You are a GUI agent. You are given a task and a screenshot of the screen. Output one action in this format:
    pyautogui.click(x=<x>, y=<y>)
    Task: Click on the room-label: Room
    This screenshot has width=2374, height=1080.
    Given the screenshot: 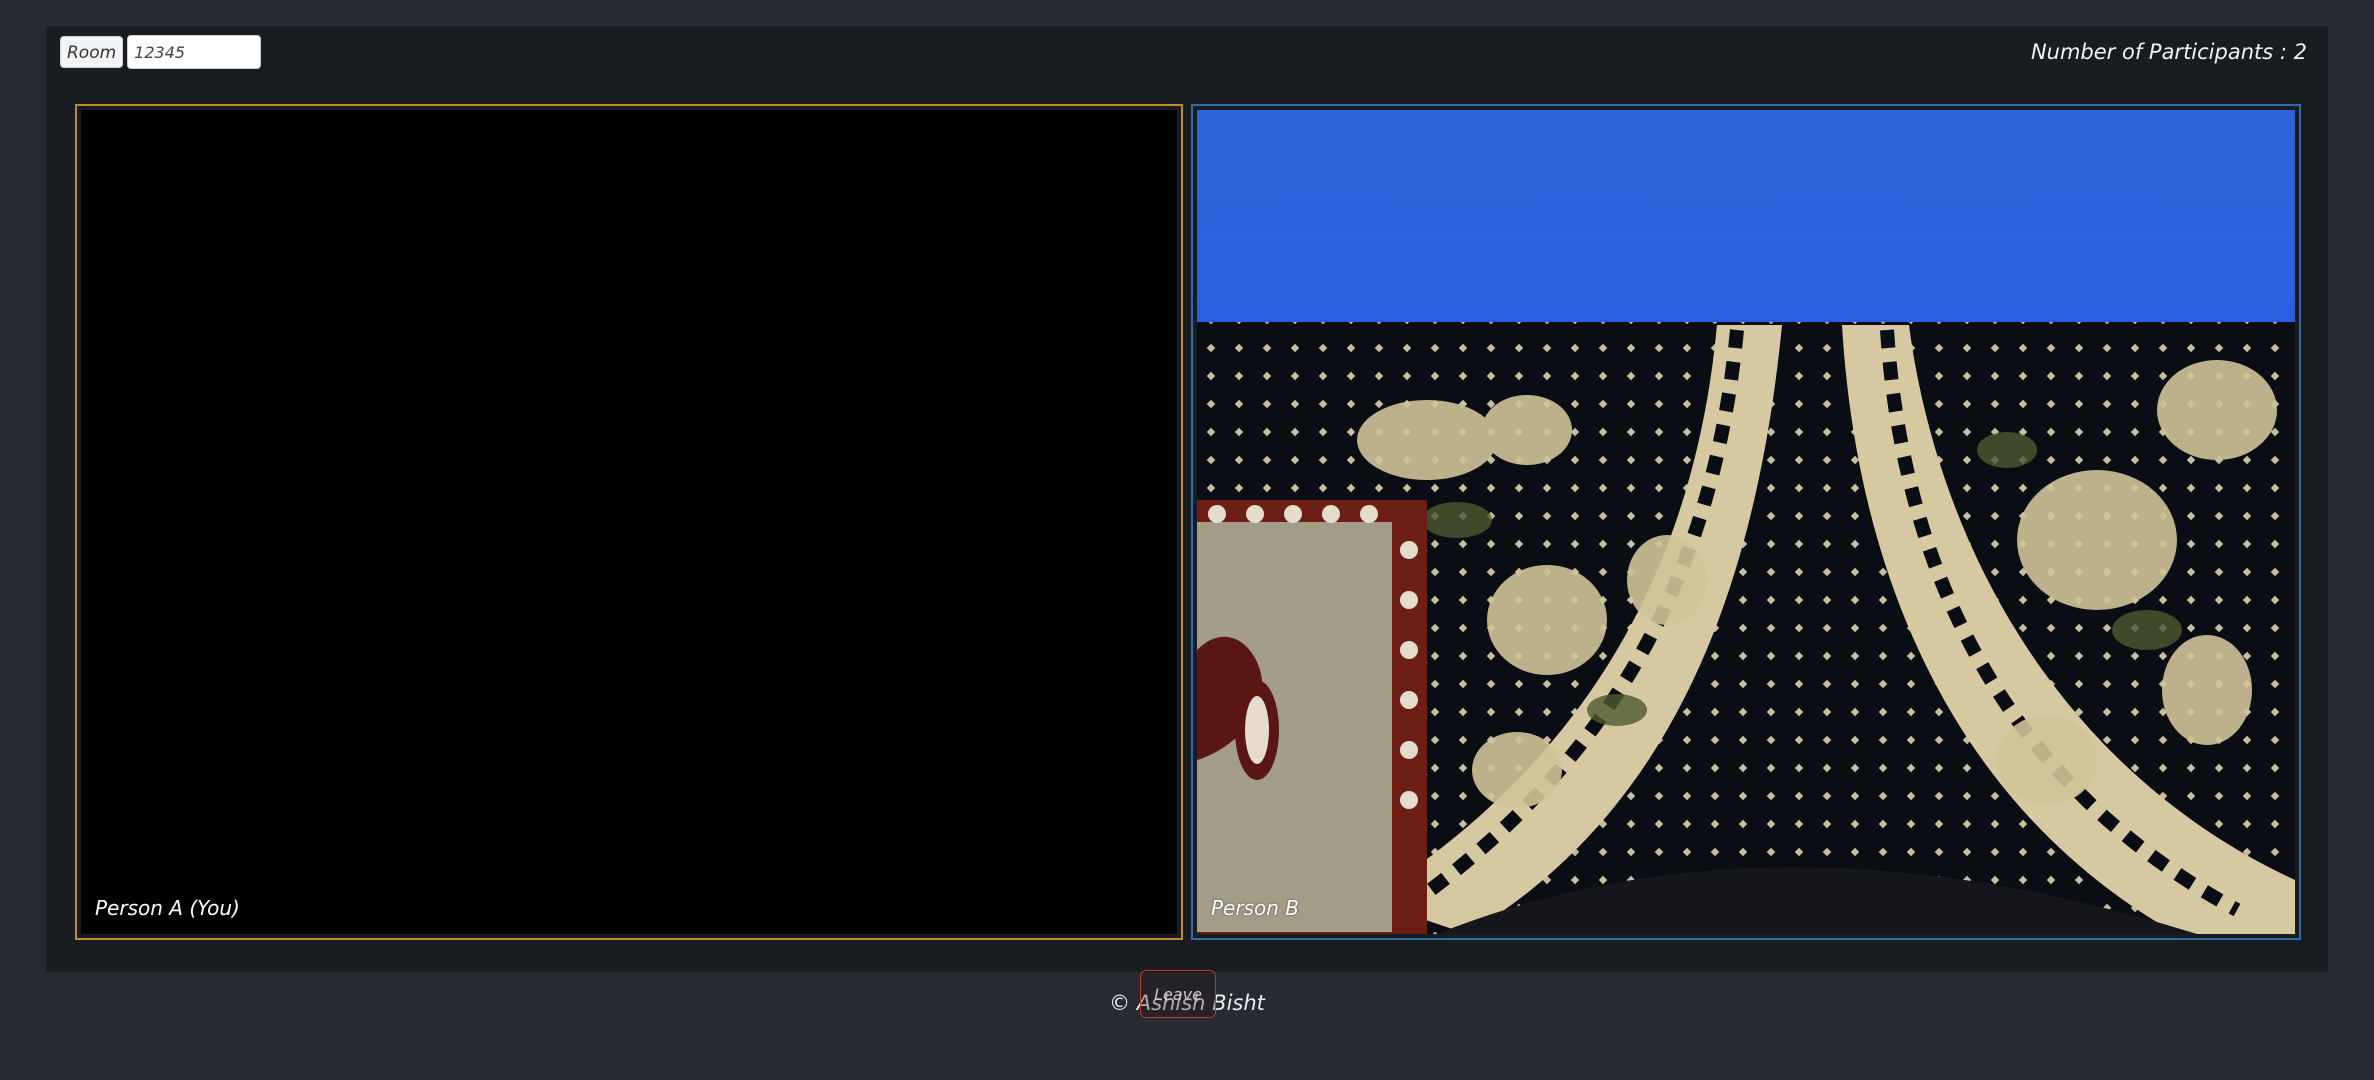 What is the action you would take?
    pyautogui.click(x=92, y=52)
    